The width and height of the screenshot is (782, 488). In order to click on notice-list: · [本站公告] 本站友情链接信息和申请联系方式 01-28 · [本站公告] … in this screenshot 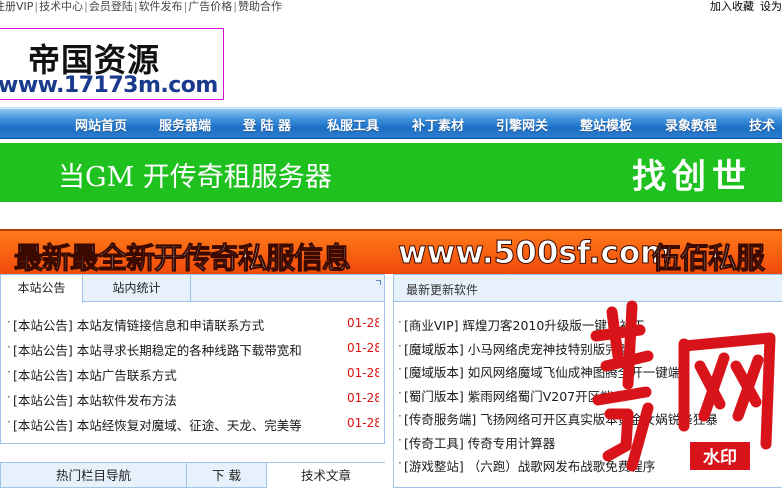, I will do `click(193, 375)`.